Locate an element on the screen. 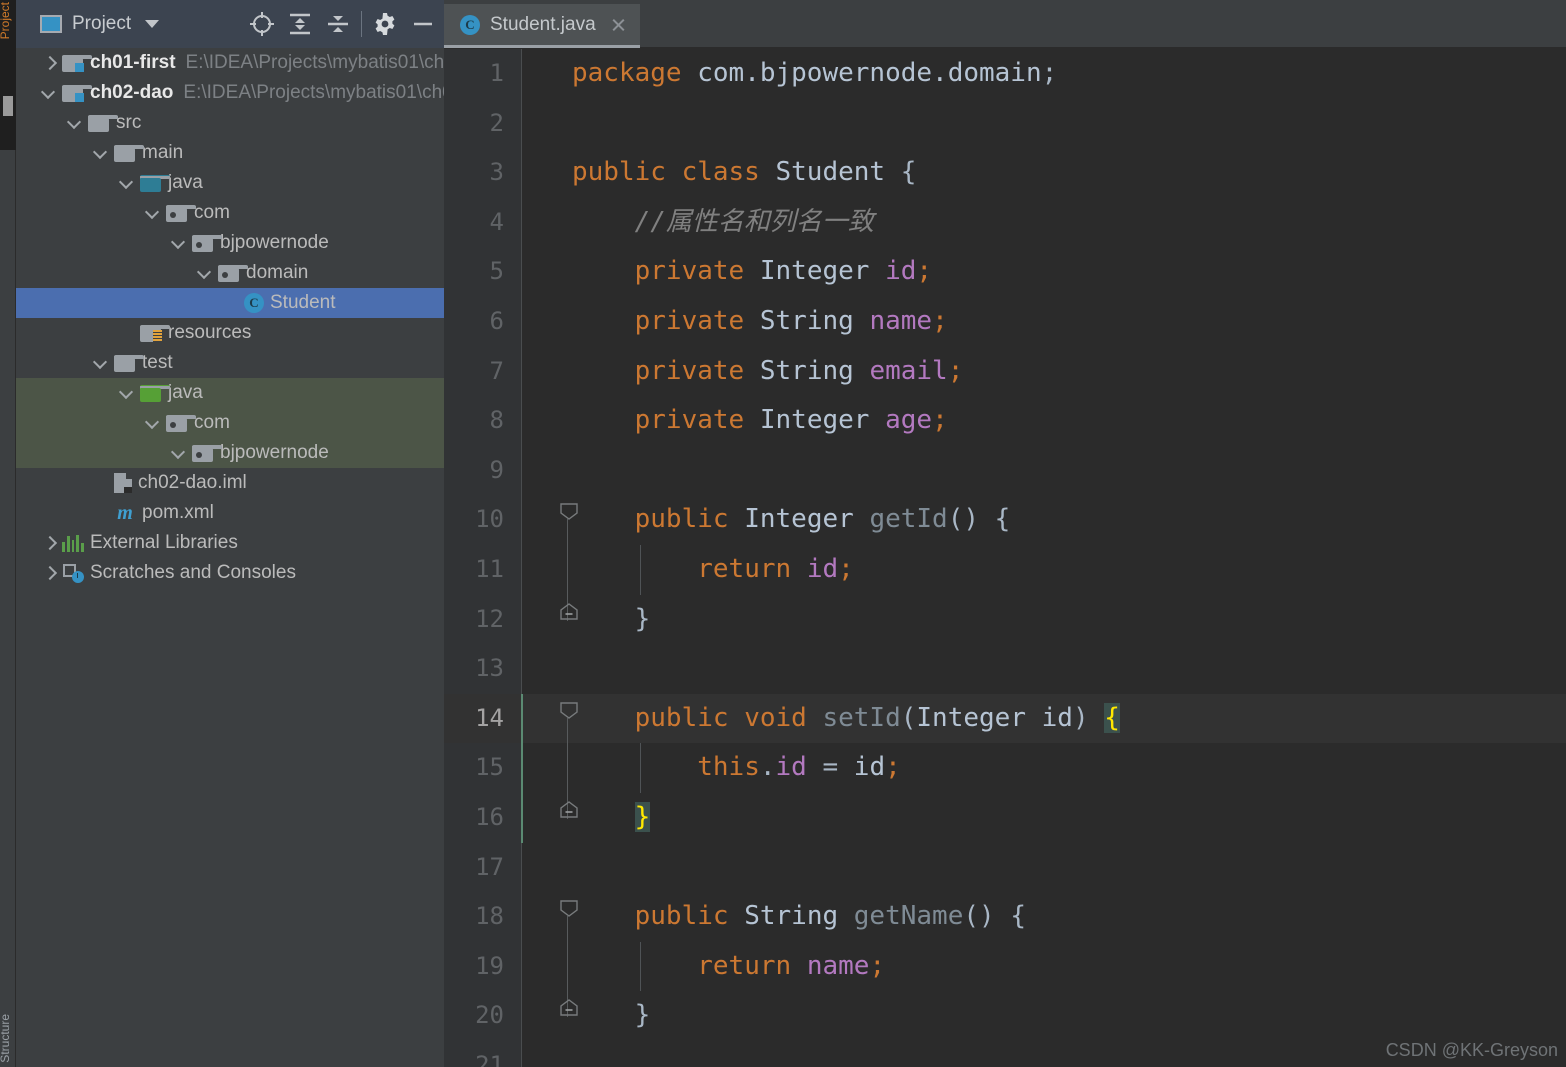  collapse-all-icon is located at coordinates (338, 24).